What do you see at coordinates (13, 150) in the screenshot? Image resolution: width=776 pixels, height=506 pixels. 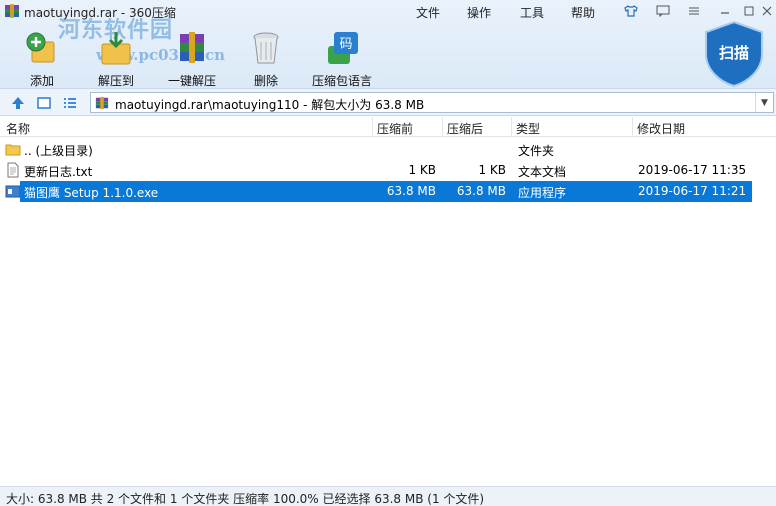 I see `folder-icon` at bounding box center [13, 150].